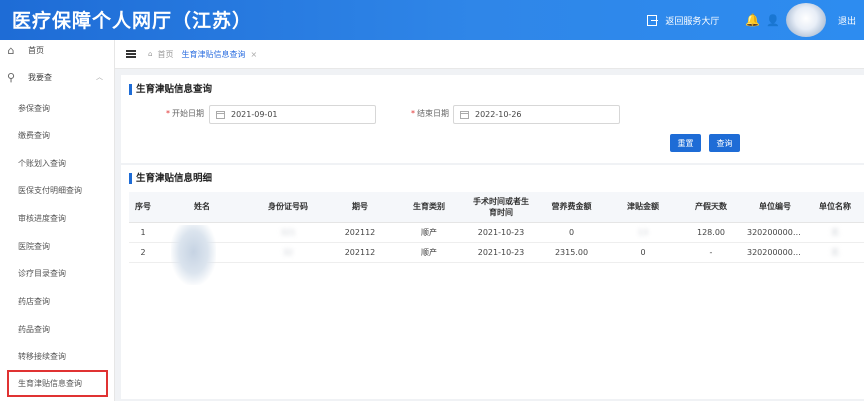 This screenshot has width=864, height=401. What do you see at coordinates (143, 252) in the screenshot?
I see `cell-index: 2` at bounding box center [143, 252].